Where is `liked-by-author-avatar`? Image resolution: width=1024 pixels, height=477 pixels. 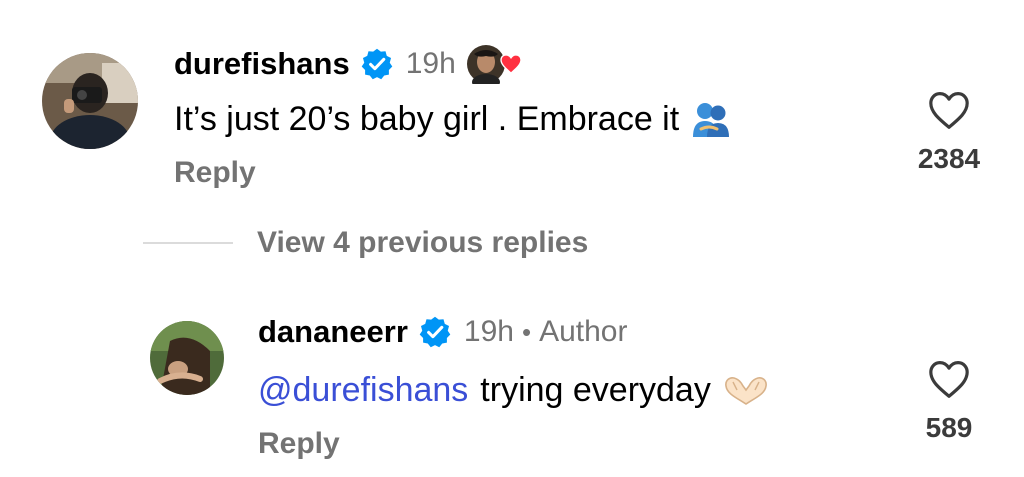 liked-by-author-avatar is located at coordinates (494, 64).